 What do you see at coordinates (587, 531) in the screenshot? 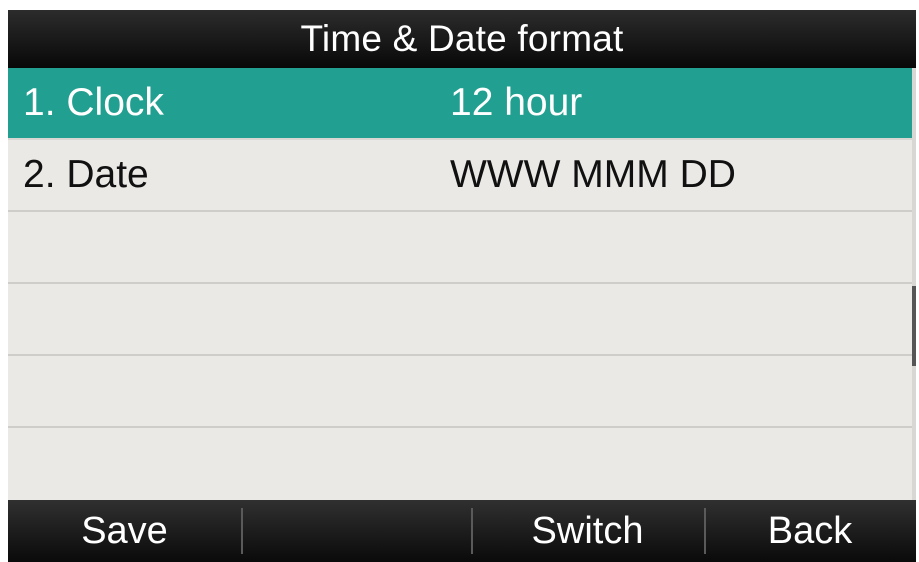
I see `switch-softkey: Switch` at bounding box center [587, 531].